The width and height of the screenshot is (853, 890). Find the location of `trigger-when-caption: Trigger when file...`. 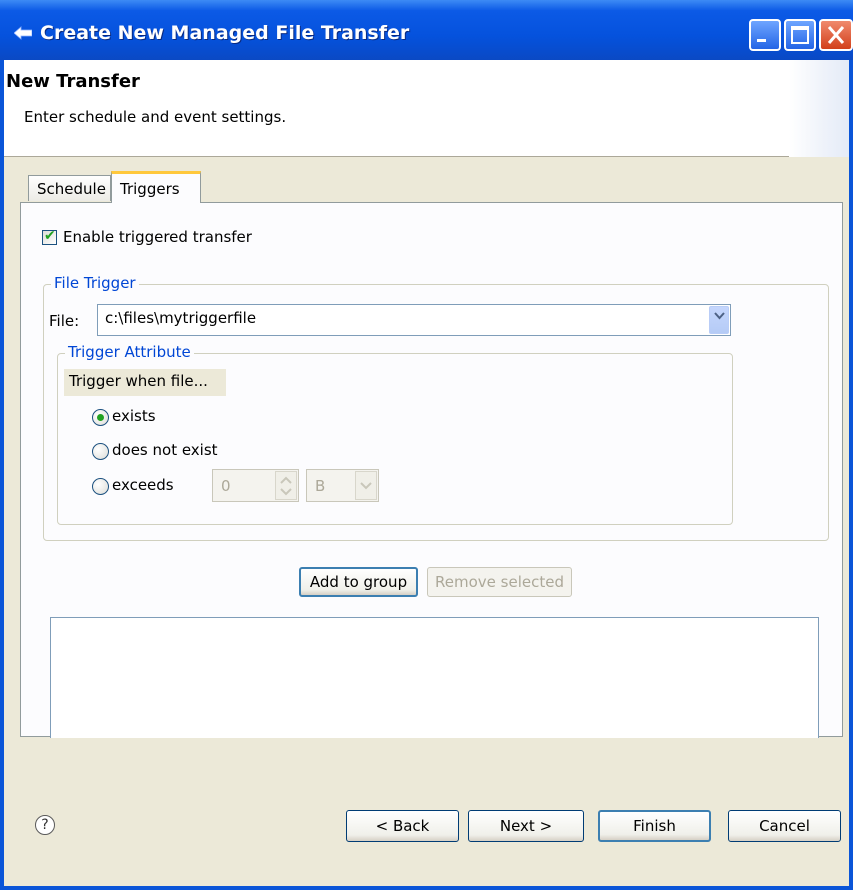

trigger-when-caption: Trigger when file... is located at coordinates (145, 382).